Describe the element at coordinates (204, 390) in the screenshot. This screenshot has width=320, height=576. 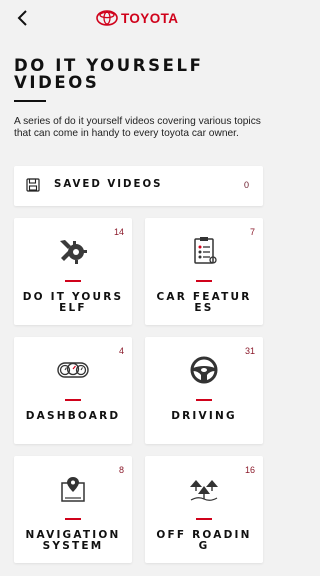
I see `category-card-driving: 31 DRIVING` at that location.